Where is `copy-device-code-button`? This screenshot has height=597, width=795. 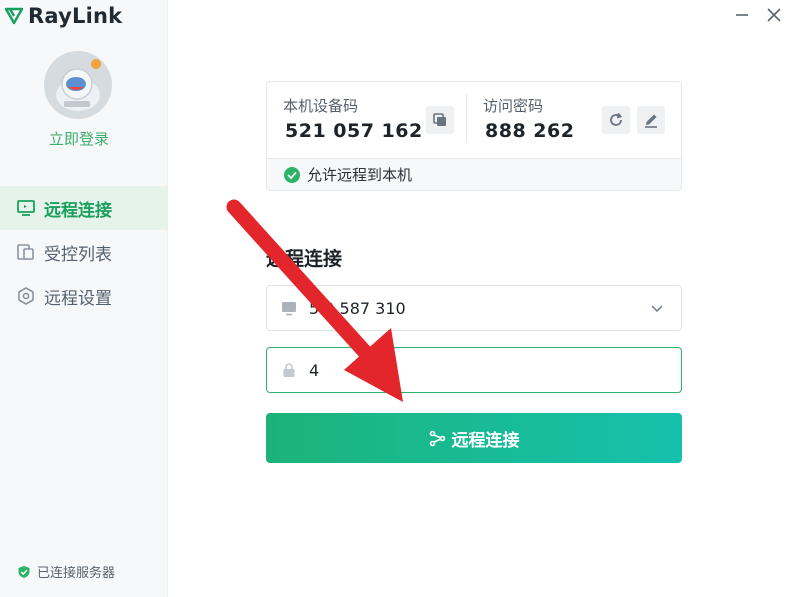
copy-device-code-button is located at coordinates (440, 120).